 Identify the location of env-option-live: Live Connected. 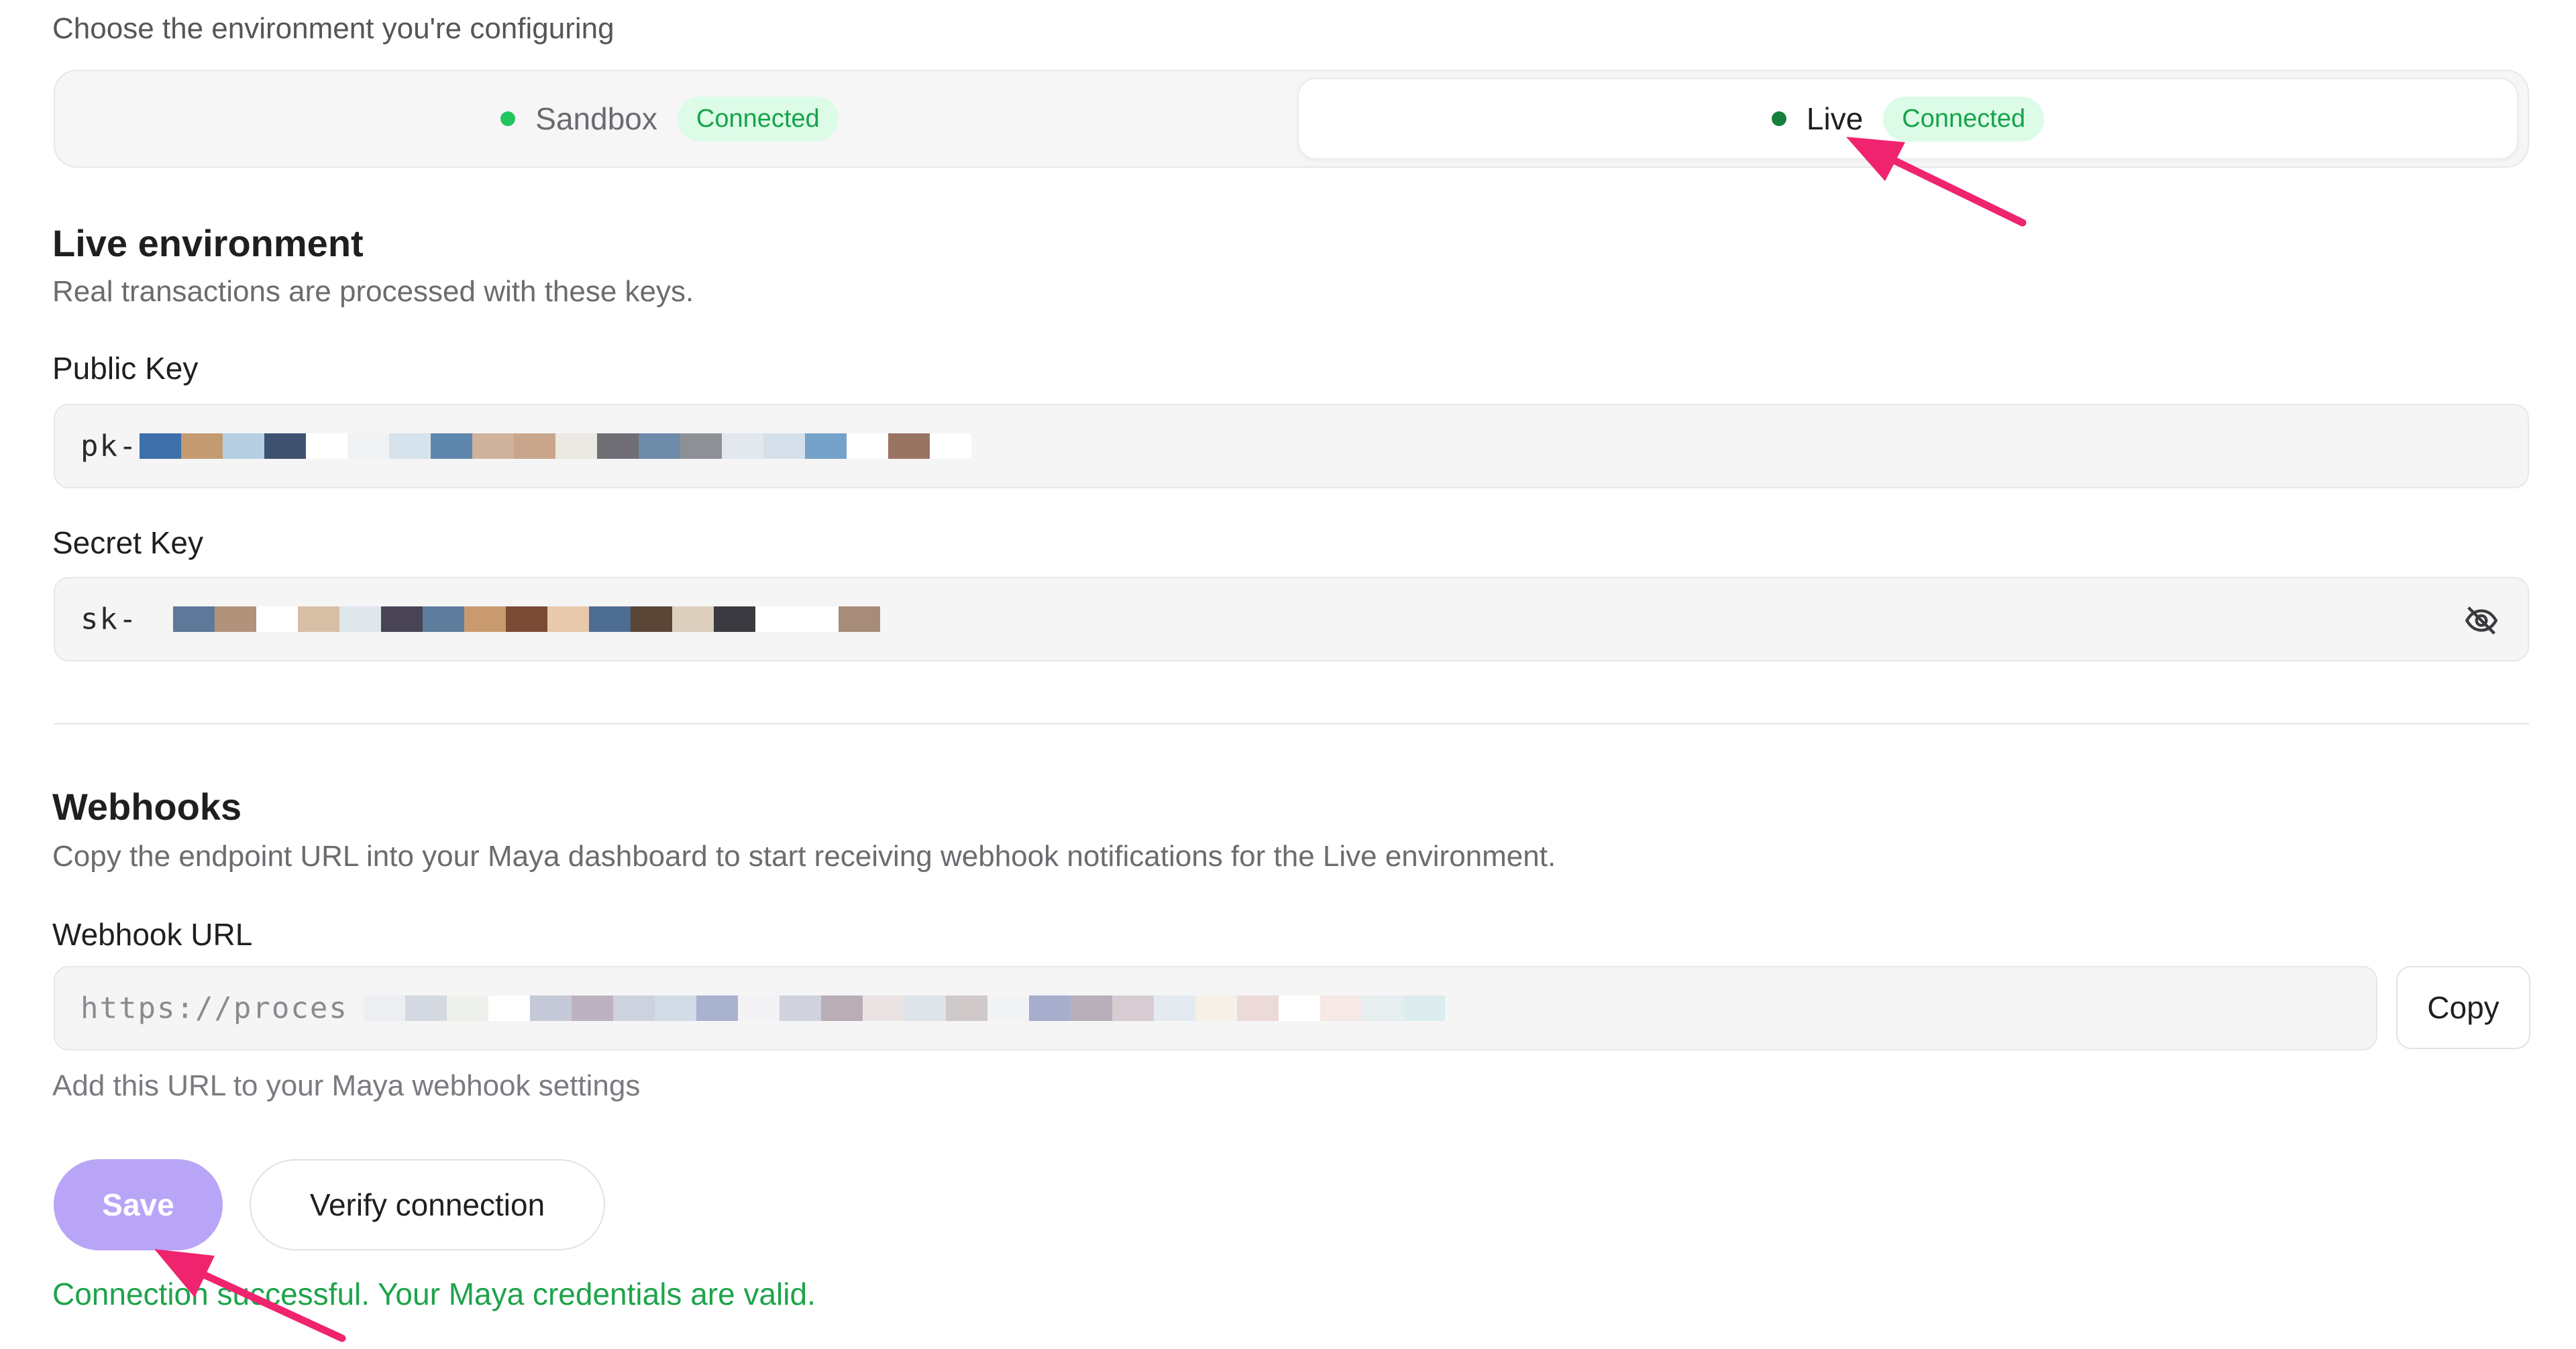
(1907, 119).